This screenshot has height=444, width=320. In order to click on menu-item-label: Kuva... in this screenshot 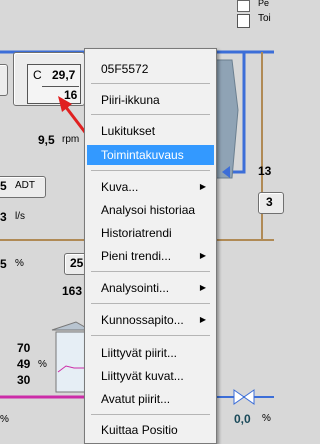, I will do `click(120, 187)`.